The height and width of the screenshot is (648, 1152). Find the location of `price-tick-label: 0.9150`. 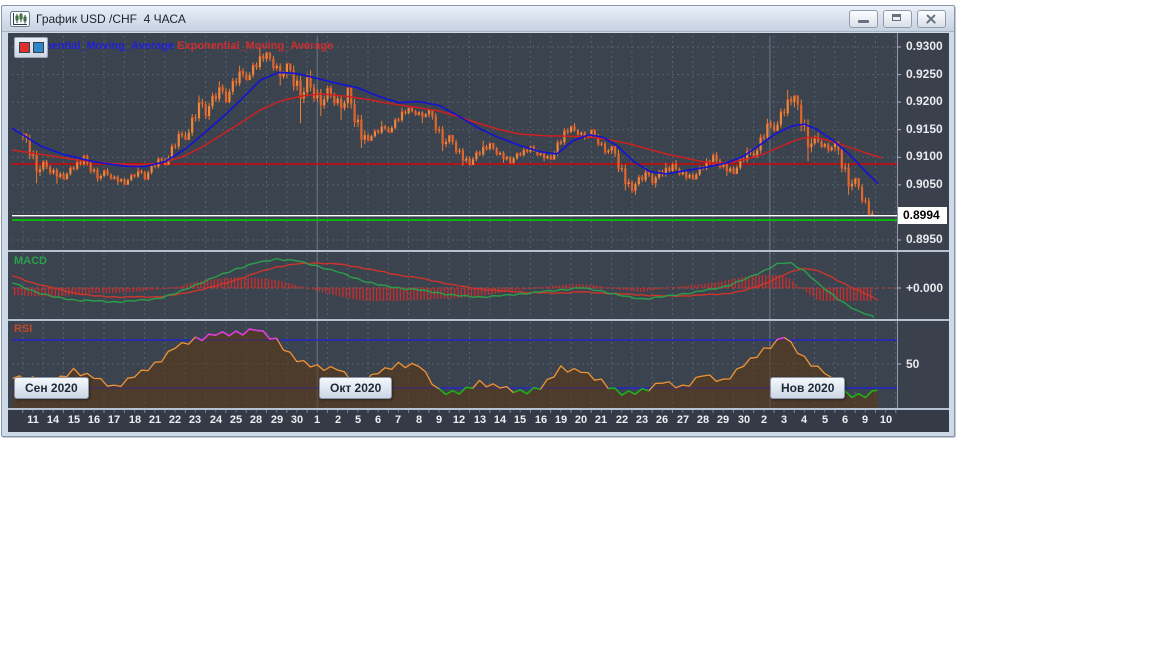

price-tick-label: 0.9150 is located at coordinates (924, 129).